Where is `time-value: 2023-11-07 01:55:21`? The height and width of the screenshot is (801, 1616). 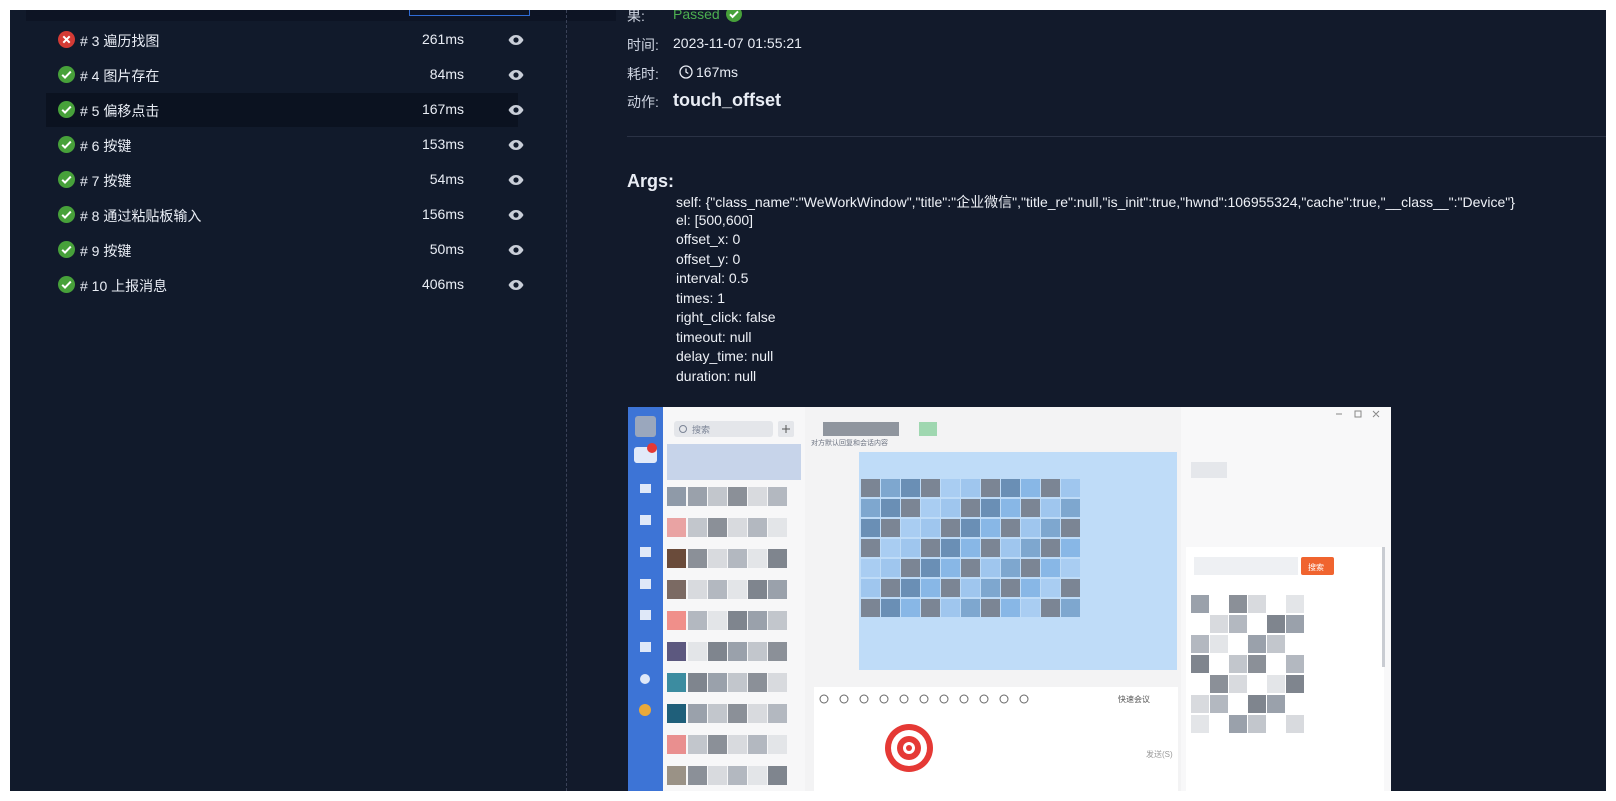
time-value: 2023-11-07 01:55:21 is located at coordinates (737, 43).